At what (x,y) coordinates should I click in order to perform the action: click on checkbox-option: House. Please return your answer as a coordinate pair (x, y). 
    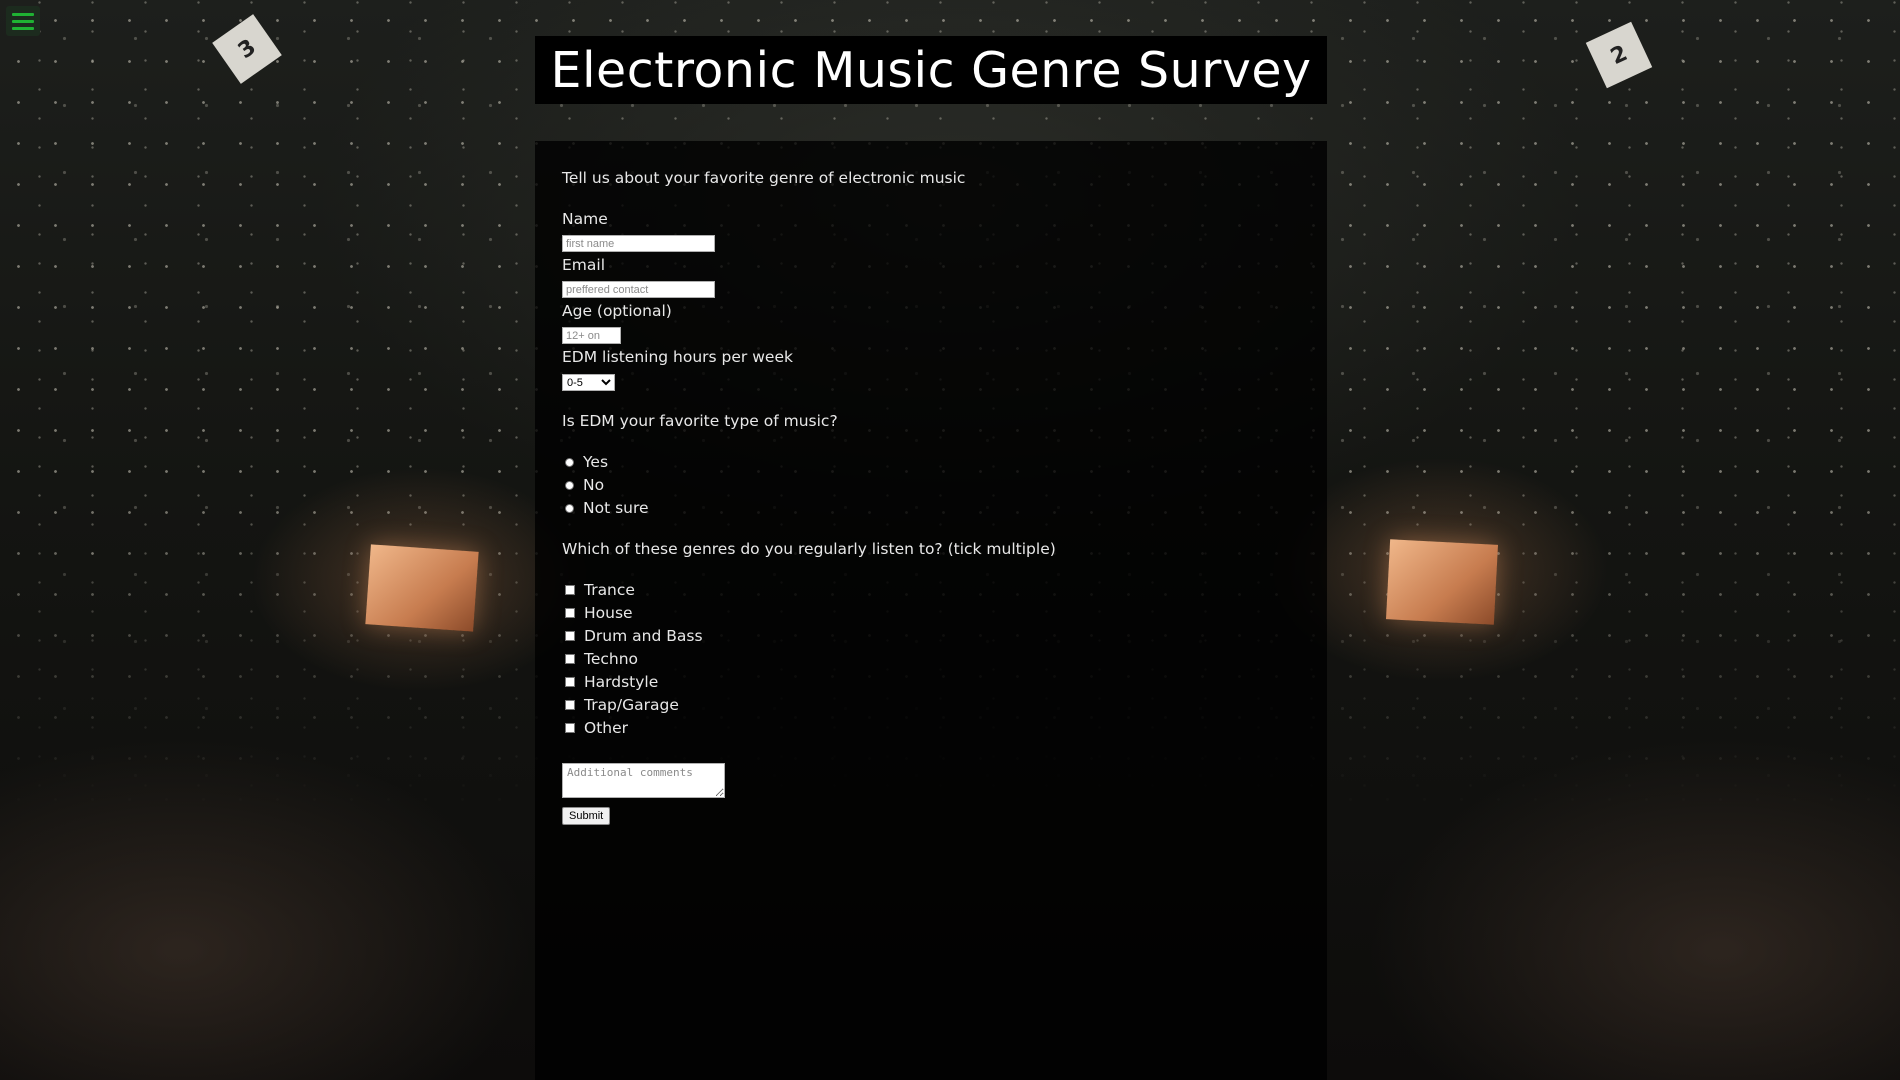
    Looking at the image, I should click on (599, 613).